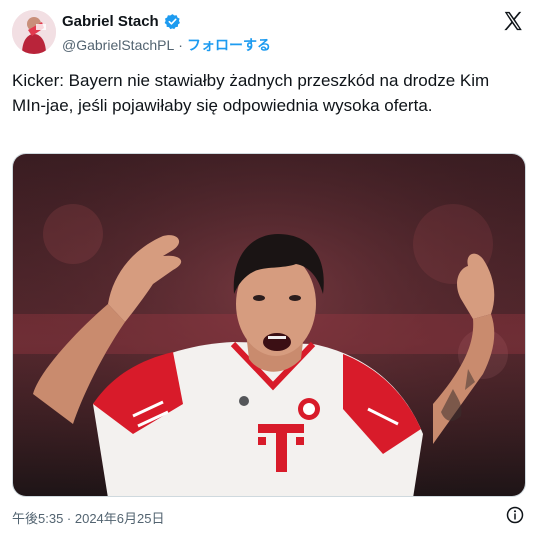  I want to click on author-avatar, so click(34, 32).